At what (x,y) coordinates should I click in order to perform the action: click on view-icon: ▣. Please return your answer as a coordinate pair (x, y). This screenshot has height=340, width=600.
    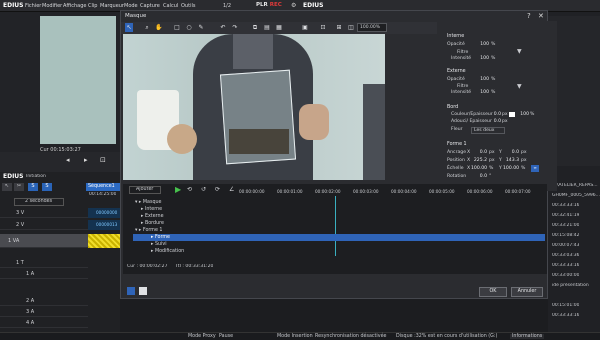
    Looking at the image, I should click on (305, 27).